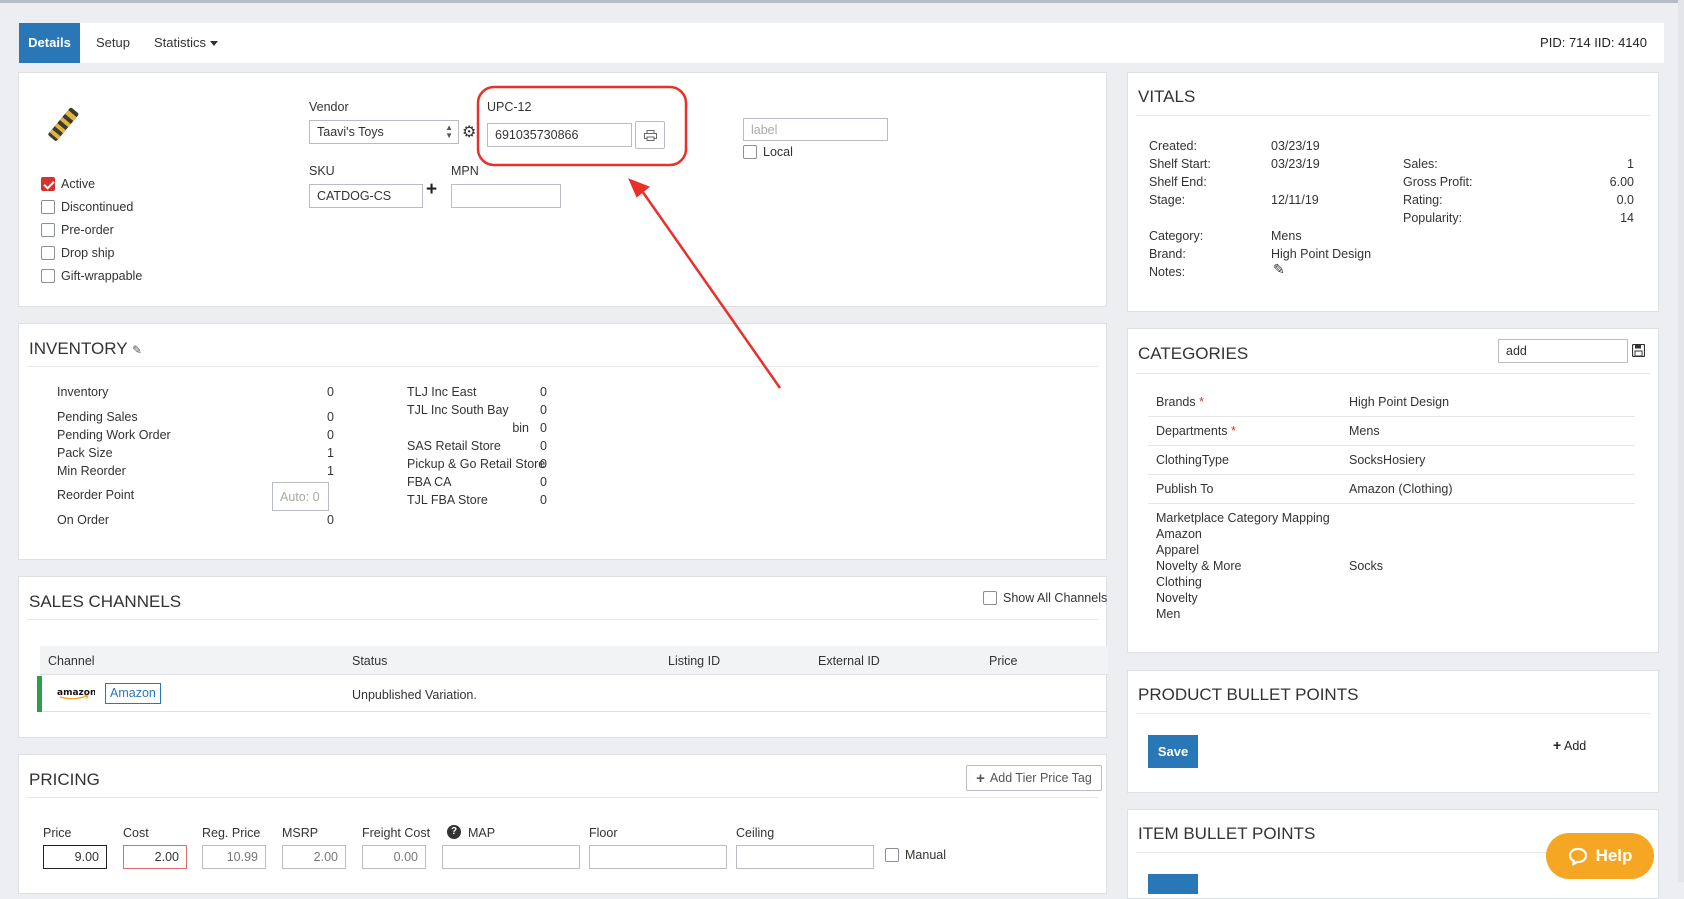 Image resolution: width=1684 pixels, height=899 pixels. What do you see at coordinates (447, 500) in the screenshot?
I see `warehouse-label: TJL FBA Store` at bounding box center [447, 500].